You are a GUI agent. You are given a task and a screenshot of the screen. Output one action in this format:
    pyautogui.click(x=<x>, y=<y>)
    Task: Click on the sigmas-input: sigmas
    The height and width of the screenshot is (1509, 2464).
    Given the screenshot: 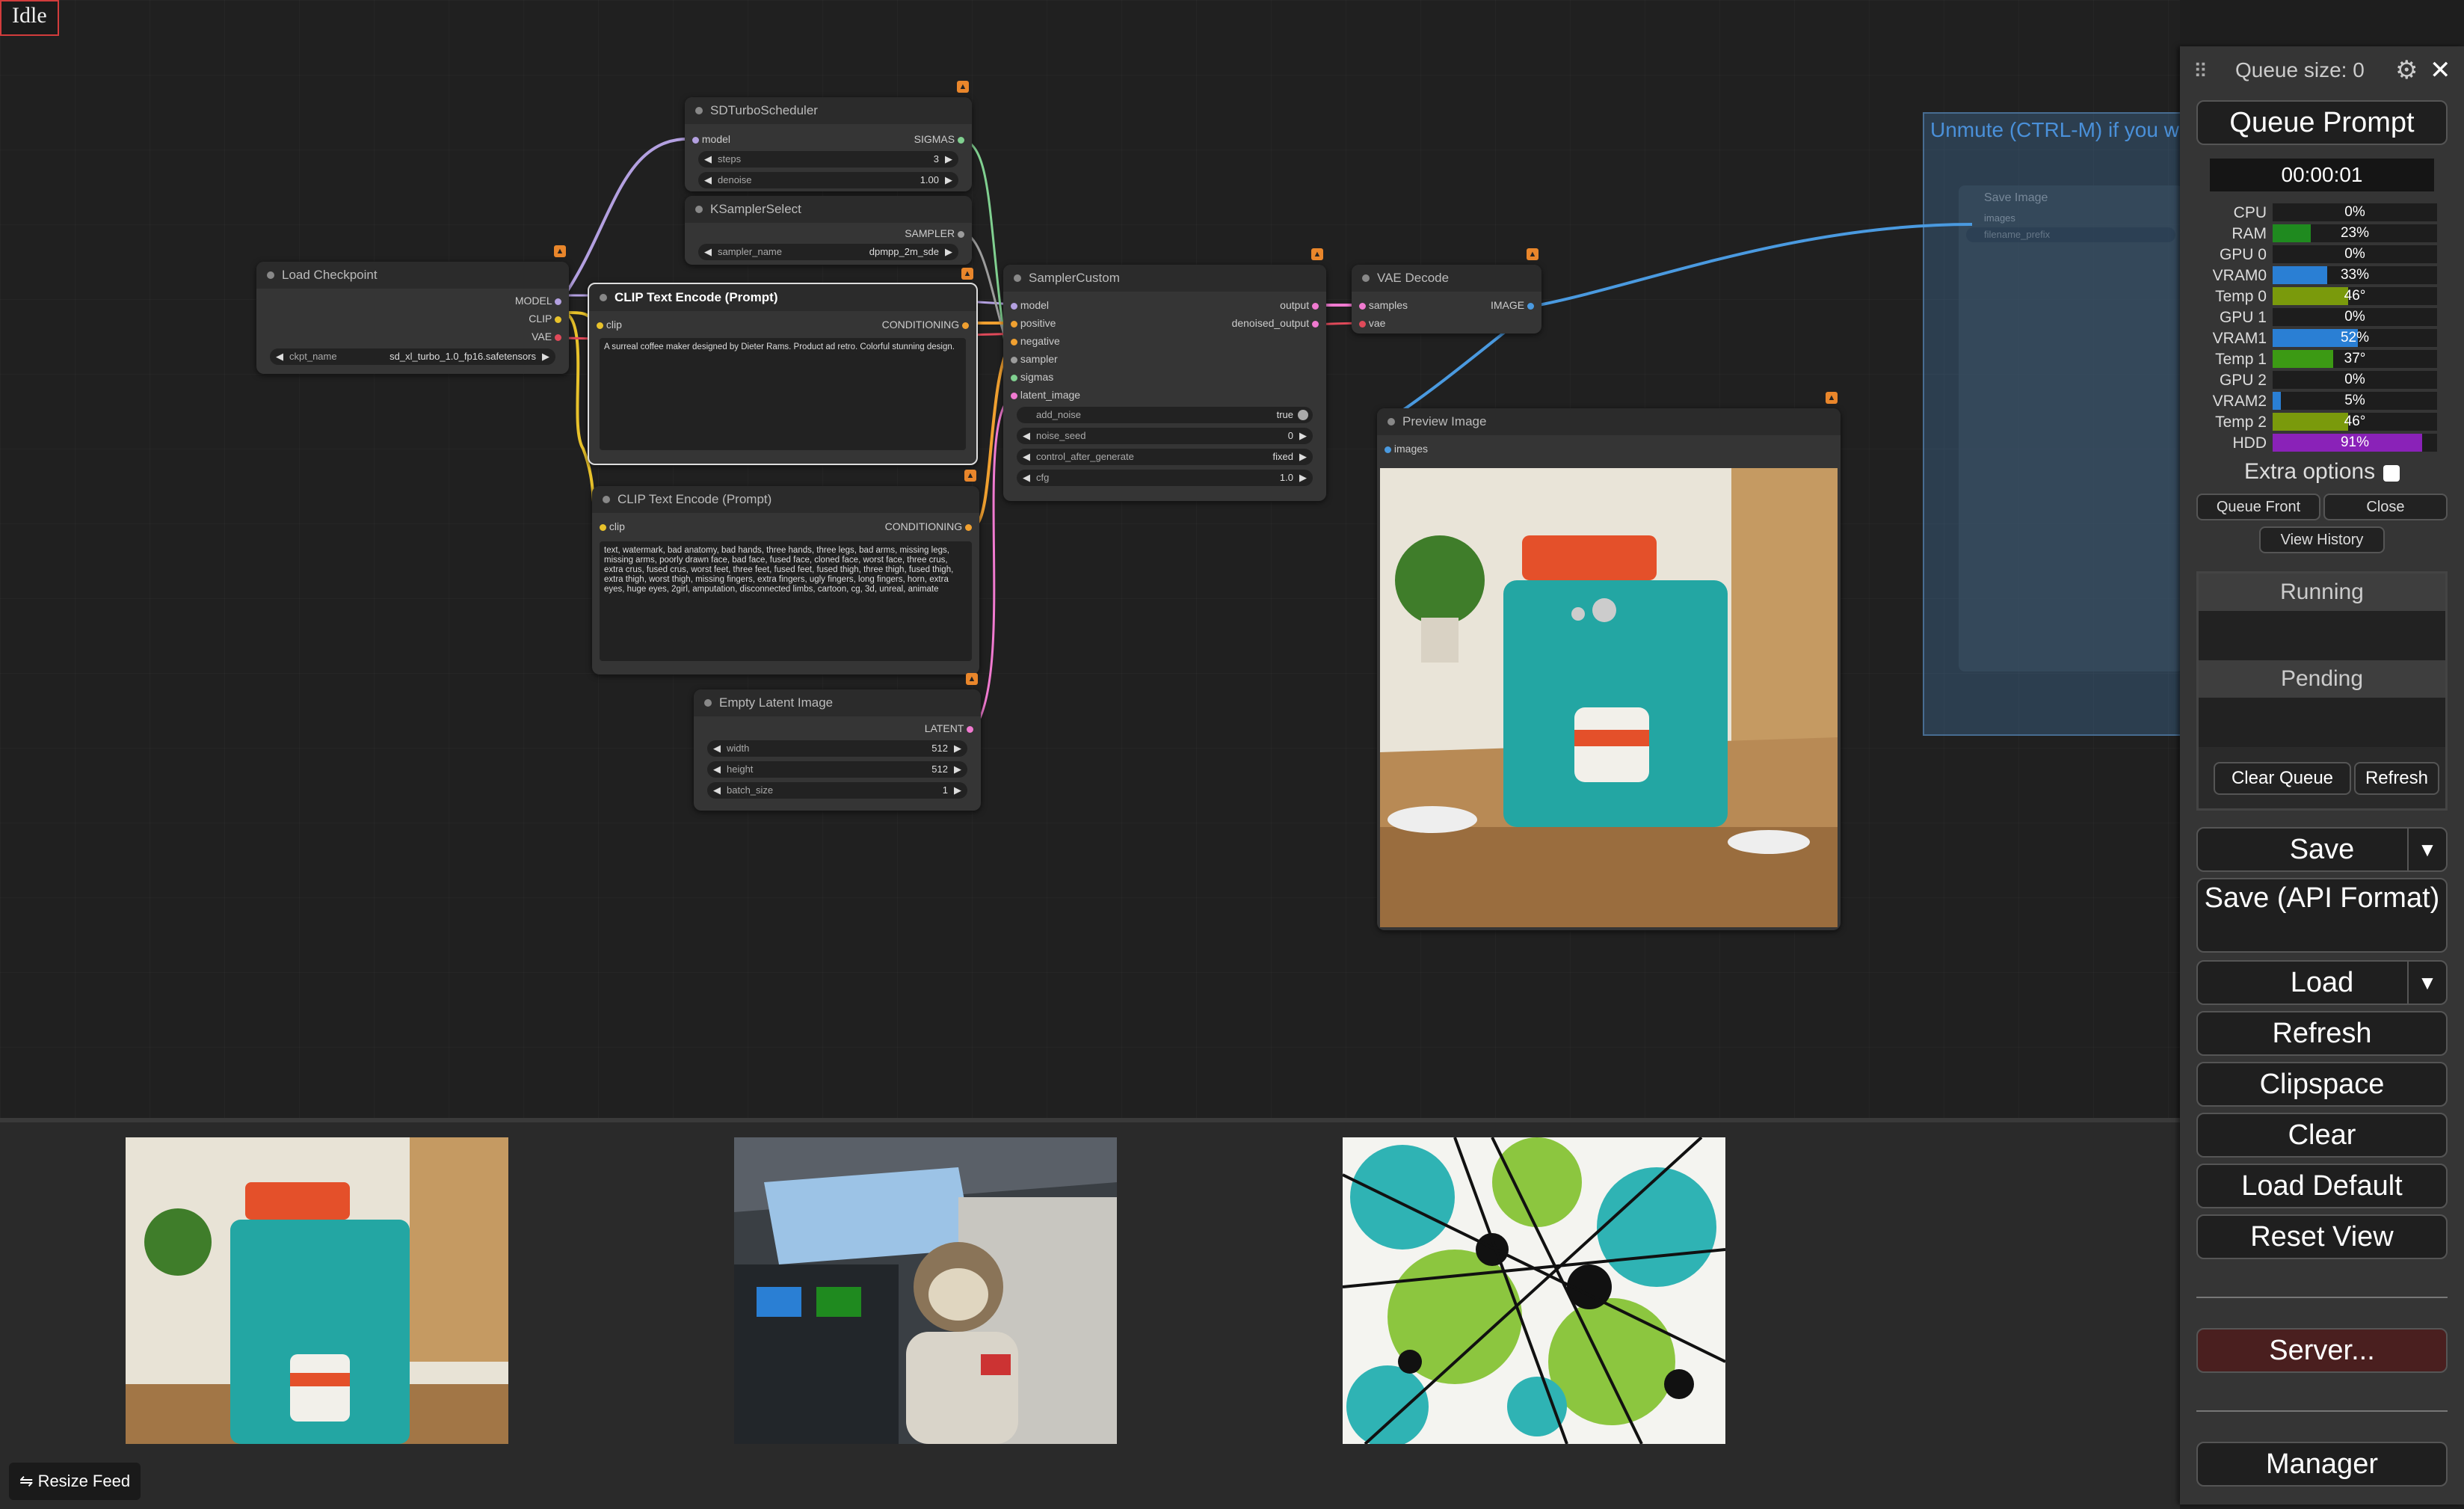 What is the action you would take?
    pyautogui.click(x=1032, y=377)
    